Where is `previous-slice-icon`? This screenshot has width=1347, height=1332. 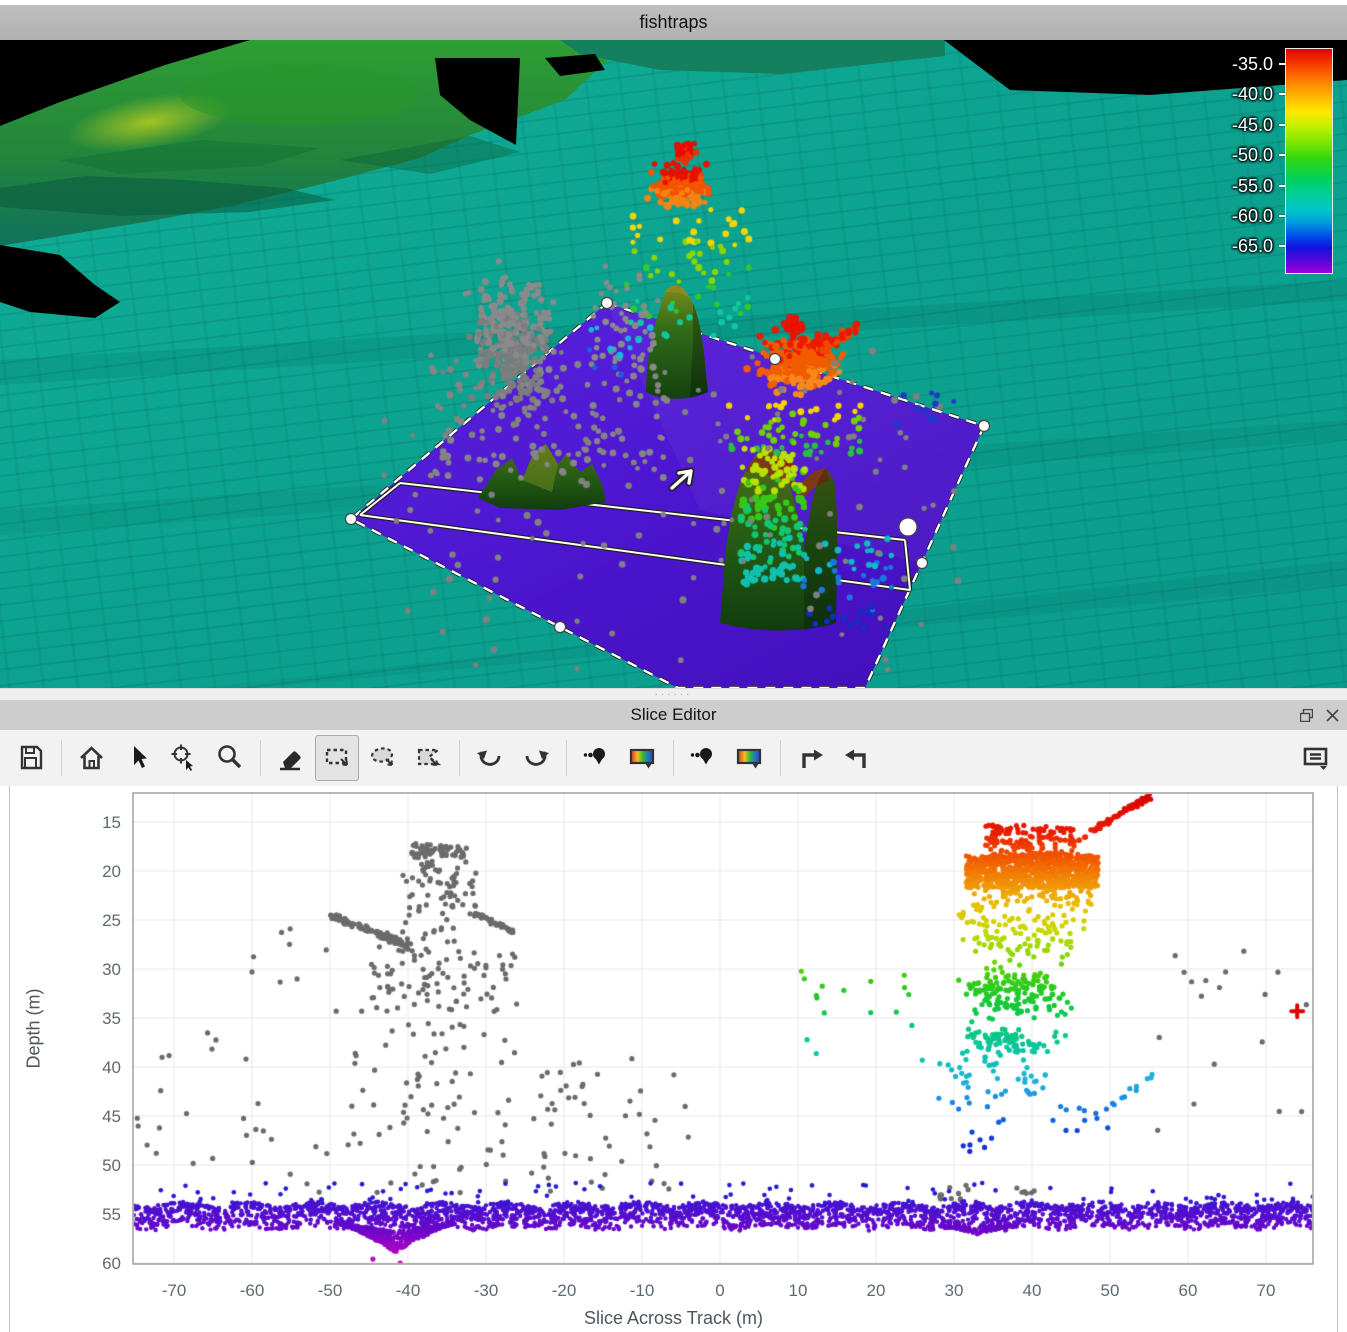
previous-slice-icon is located at coordinates (854, 758).